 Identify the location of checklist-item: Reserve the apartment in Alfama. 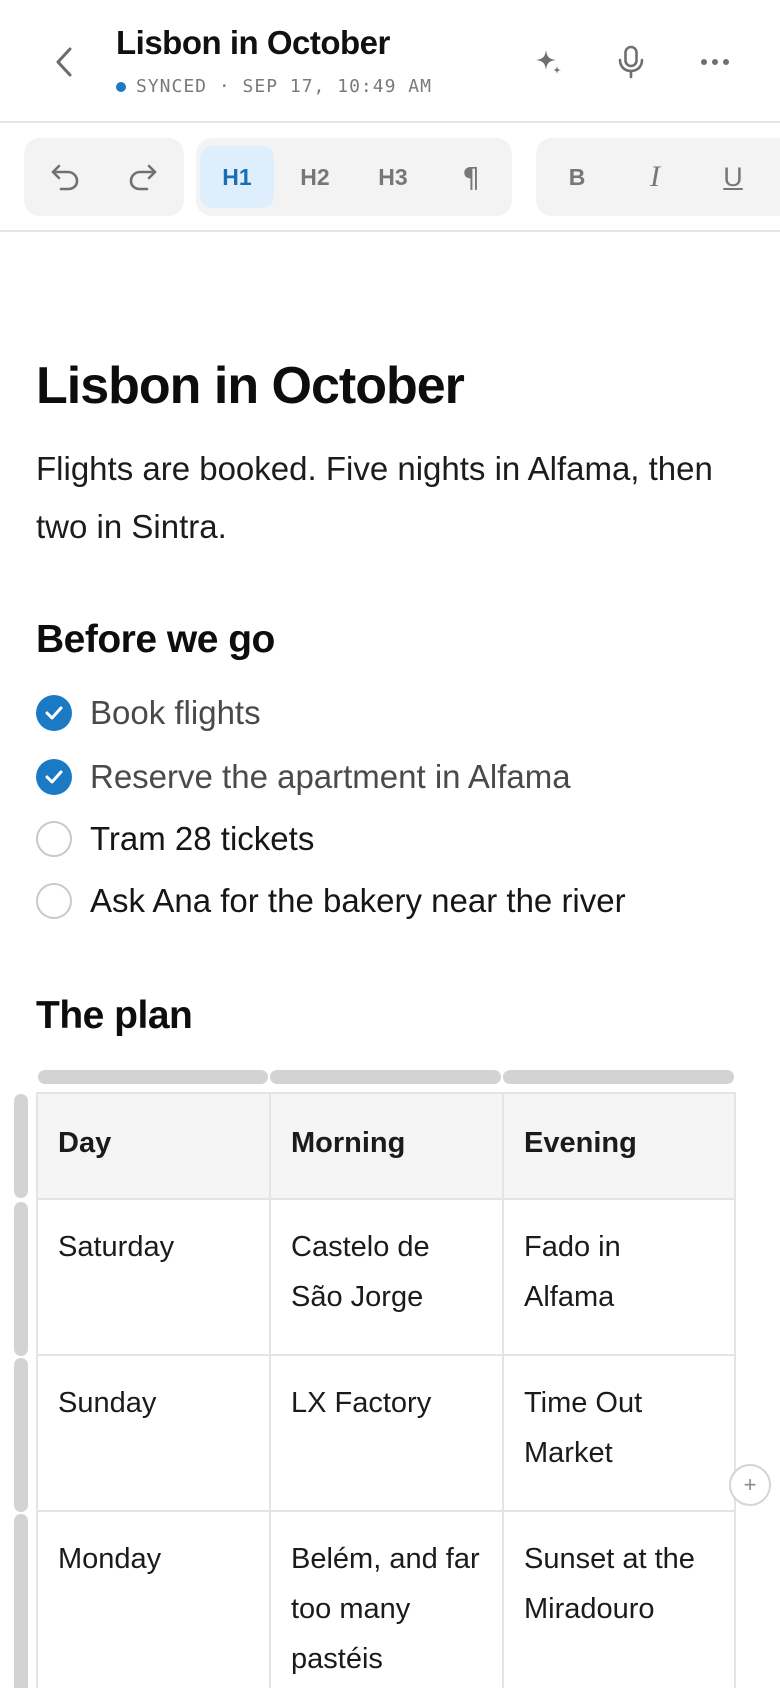
(303, 777).